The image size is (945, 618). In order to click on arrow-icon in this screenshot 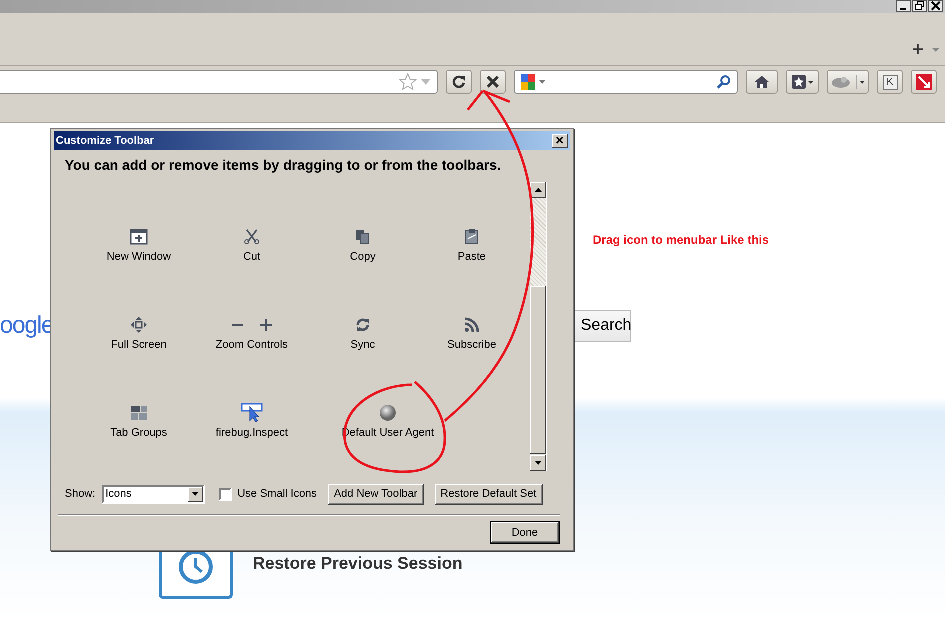, I will do `click(924, 82)`.